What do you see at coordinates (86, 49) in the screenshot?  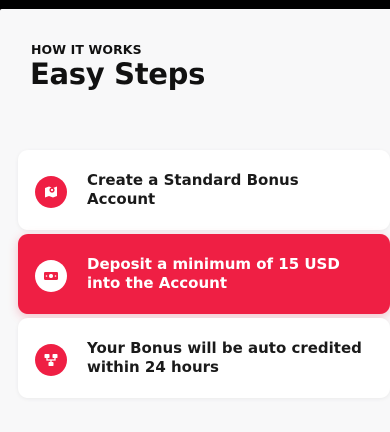 I see `section-eyebrow: HOW IT WORKS` at bounding box center [86, 49].